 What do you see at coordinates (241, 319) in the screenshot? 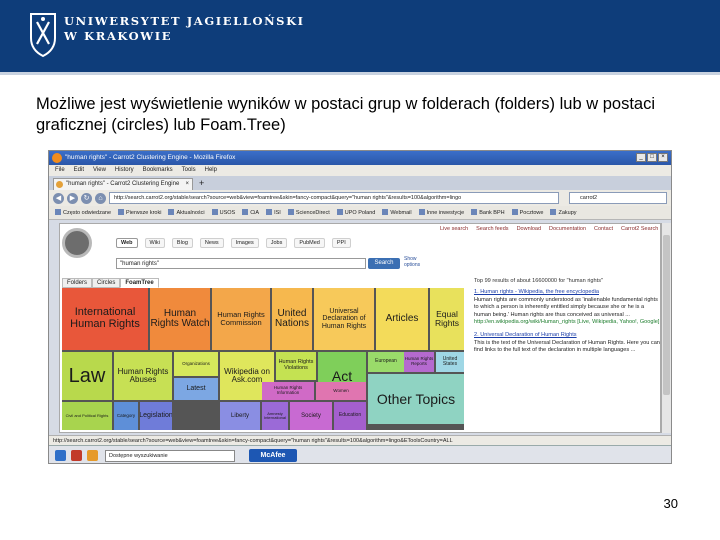
I see `cluster-cell: Human Rights Commission` at bounding box center [241, 319].